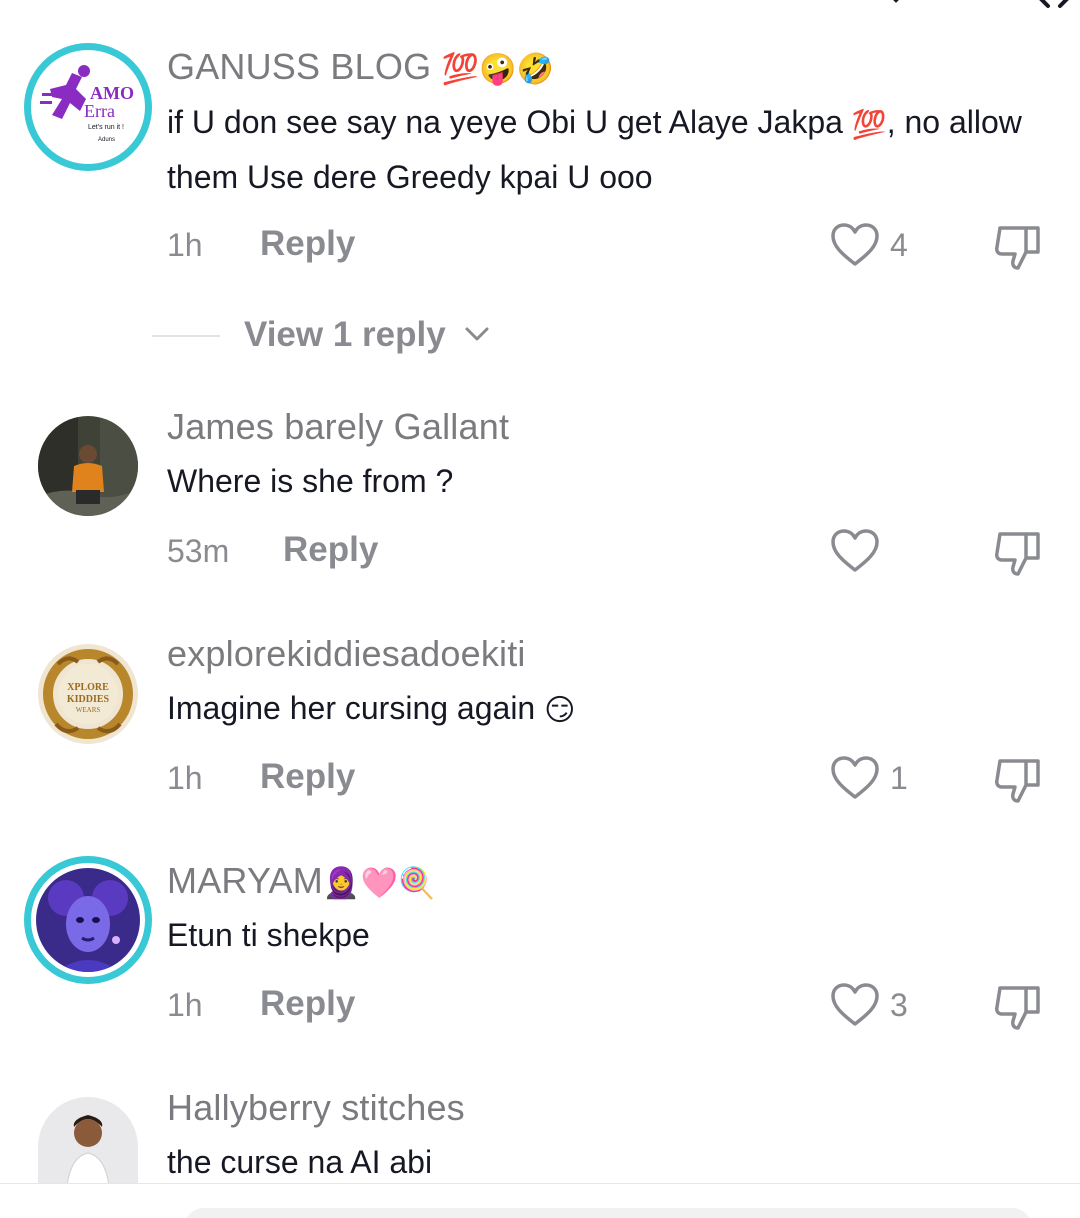  What do you see at coordinates (316, 1108) in the screenshot?
I see `comment-username: Hallyberry stitches` at bounding box center [316, 1108].